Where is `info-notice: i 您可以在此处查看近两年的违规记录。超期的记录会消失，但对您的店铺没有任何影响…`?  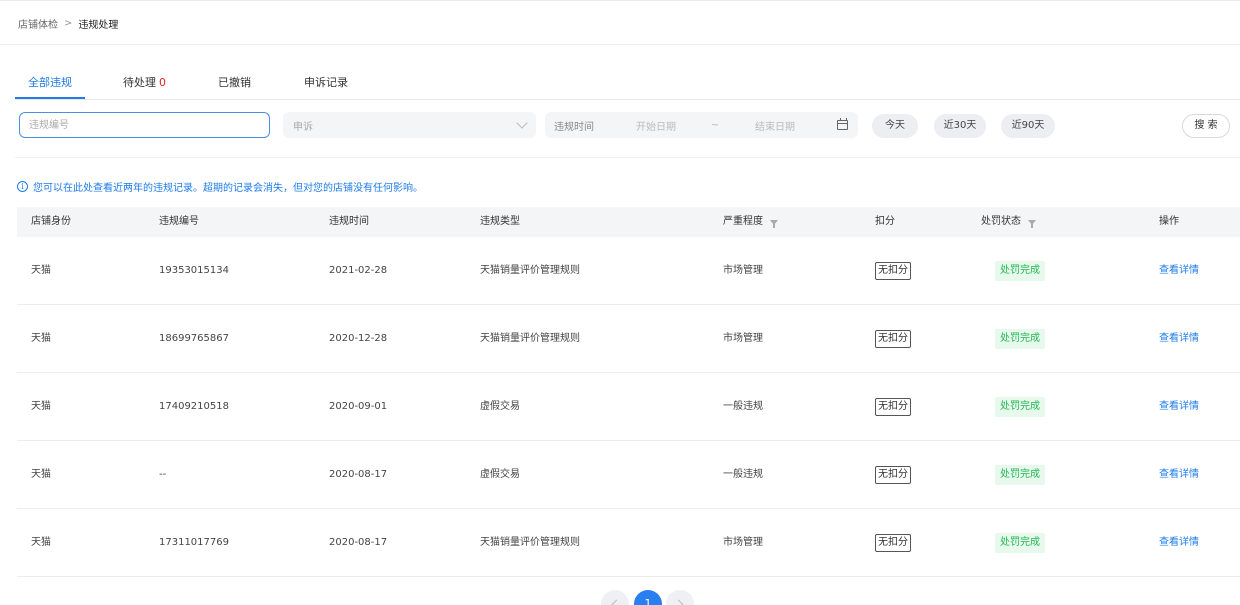
info-notice: i 您可以在此处查看近两年的违规记录。超期的记录会消失，但对您的店铺没有任何影响… is located at coordinates (220, 187).